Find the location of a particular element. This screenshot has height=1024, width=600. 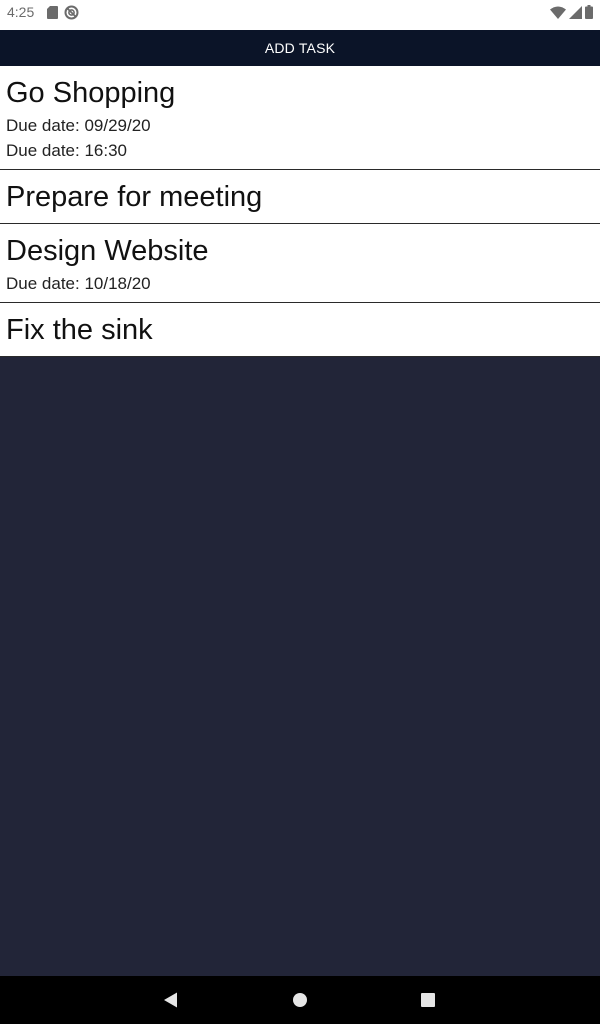

wifi-icon is located at coordinates (558, 12).